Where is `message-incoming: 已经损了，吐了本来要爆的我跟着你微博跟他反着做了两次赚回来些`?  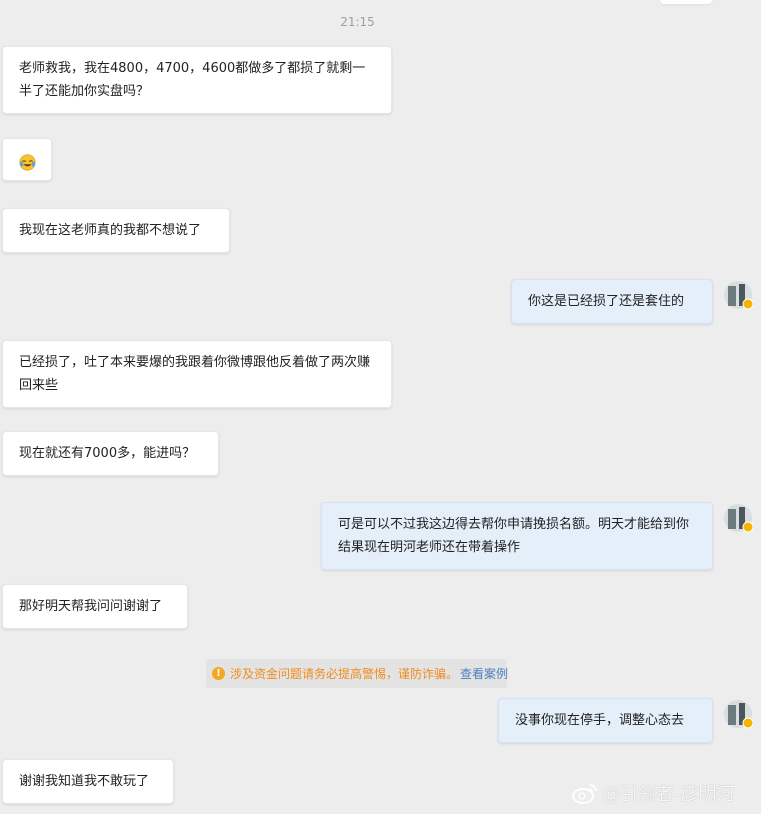 message-incoming: 已经损了，吐了本来要爆的我跟着你微博跟他反着做了两次赚回来些 is located at coordinates (197, 374).